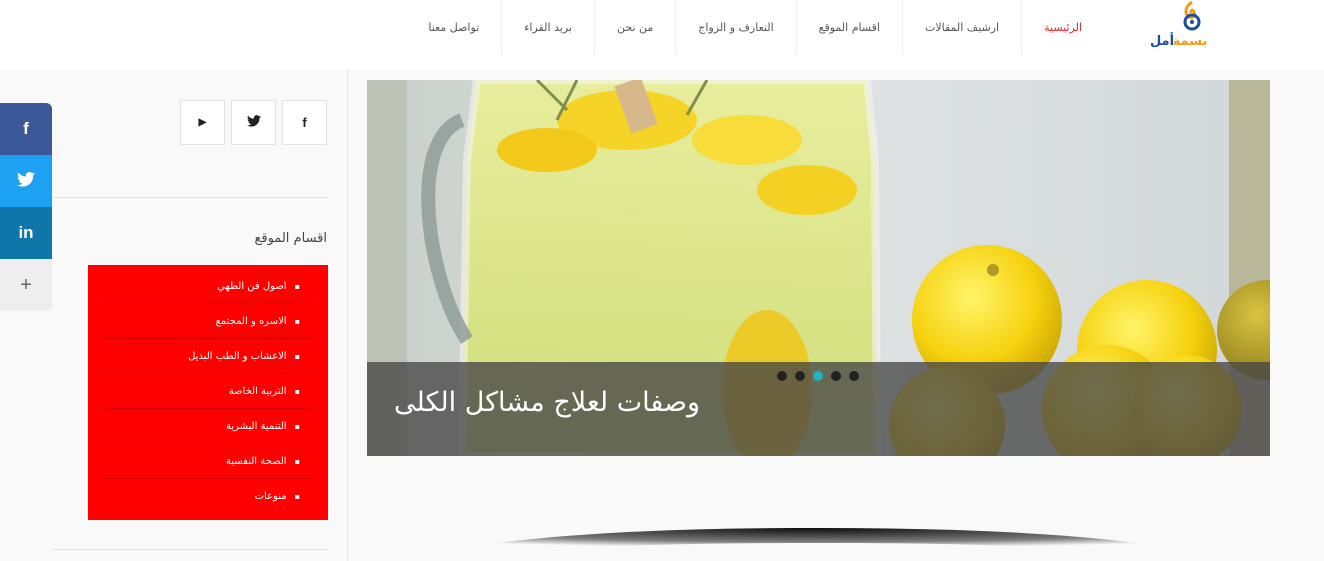 Image resolution: width=1324 pixels, height=561 pixels. I want to click on share-linkedin-button: in, so click(26, 233).